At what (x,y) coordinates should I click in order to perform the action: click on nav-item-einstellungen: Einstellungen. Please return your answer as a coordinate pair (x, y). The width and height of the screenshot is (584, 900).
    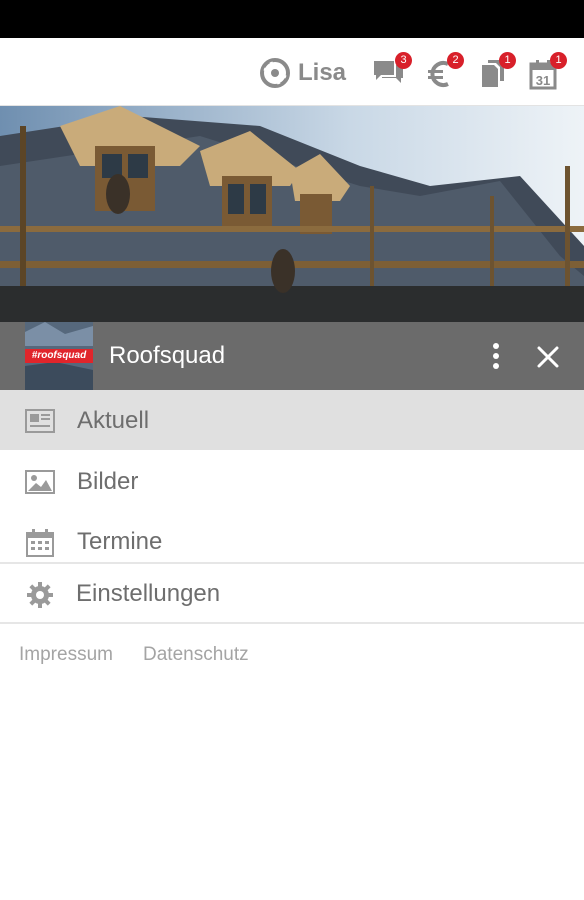
    Looking at the image, I should click on (292, 594).